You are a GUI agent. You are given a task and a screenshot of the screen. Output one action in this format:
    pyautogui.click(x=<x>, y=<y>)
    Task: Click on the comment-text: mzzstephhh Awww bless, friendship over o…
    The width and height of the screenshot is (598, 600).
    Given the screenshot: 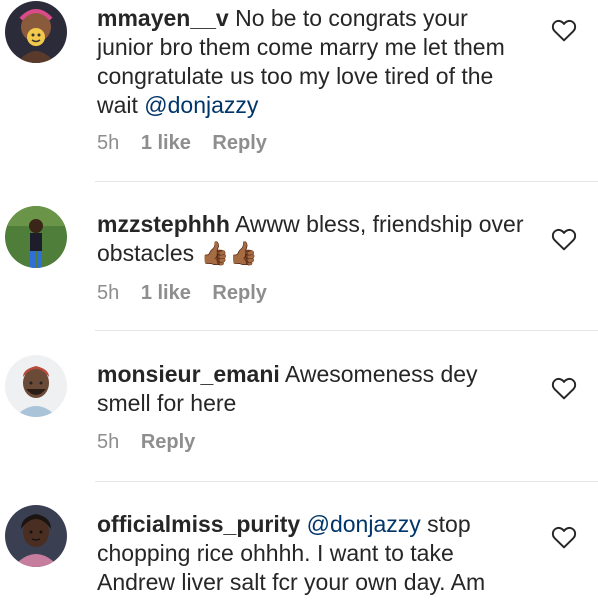 What is the action you would take?
    pyautogui.click(x=312, y=239)
    